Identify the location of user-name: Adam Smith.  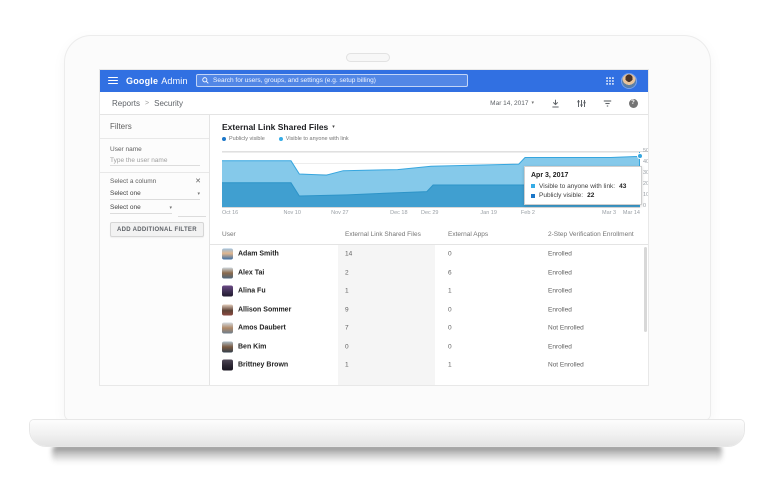
(258, 254).